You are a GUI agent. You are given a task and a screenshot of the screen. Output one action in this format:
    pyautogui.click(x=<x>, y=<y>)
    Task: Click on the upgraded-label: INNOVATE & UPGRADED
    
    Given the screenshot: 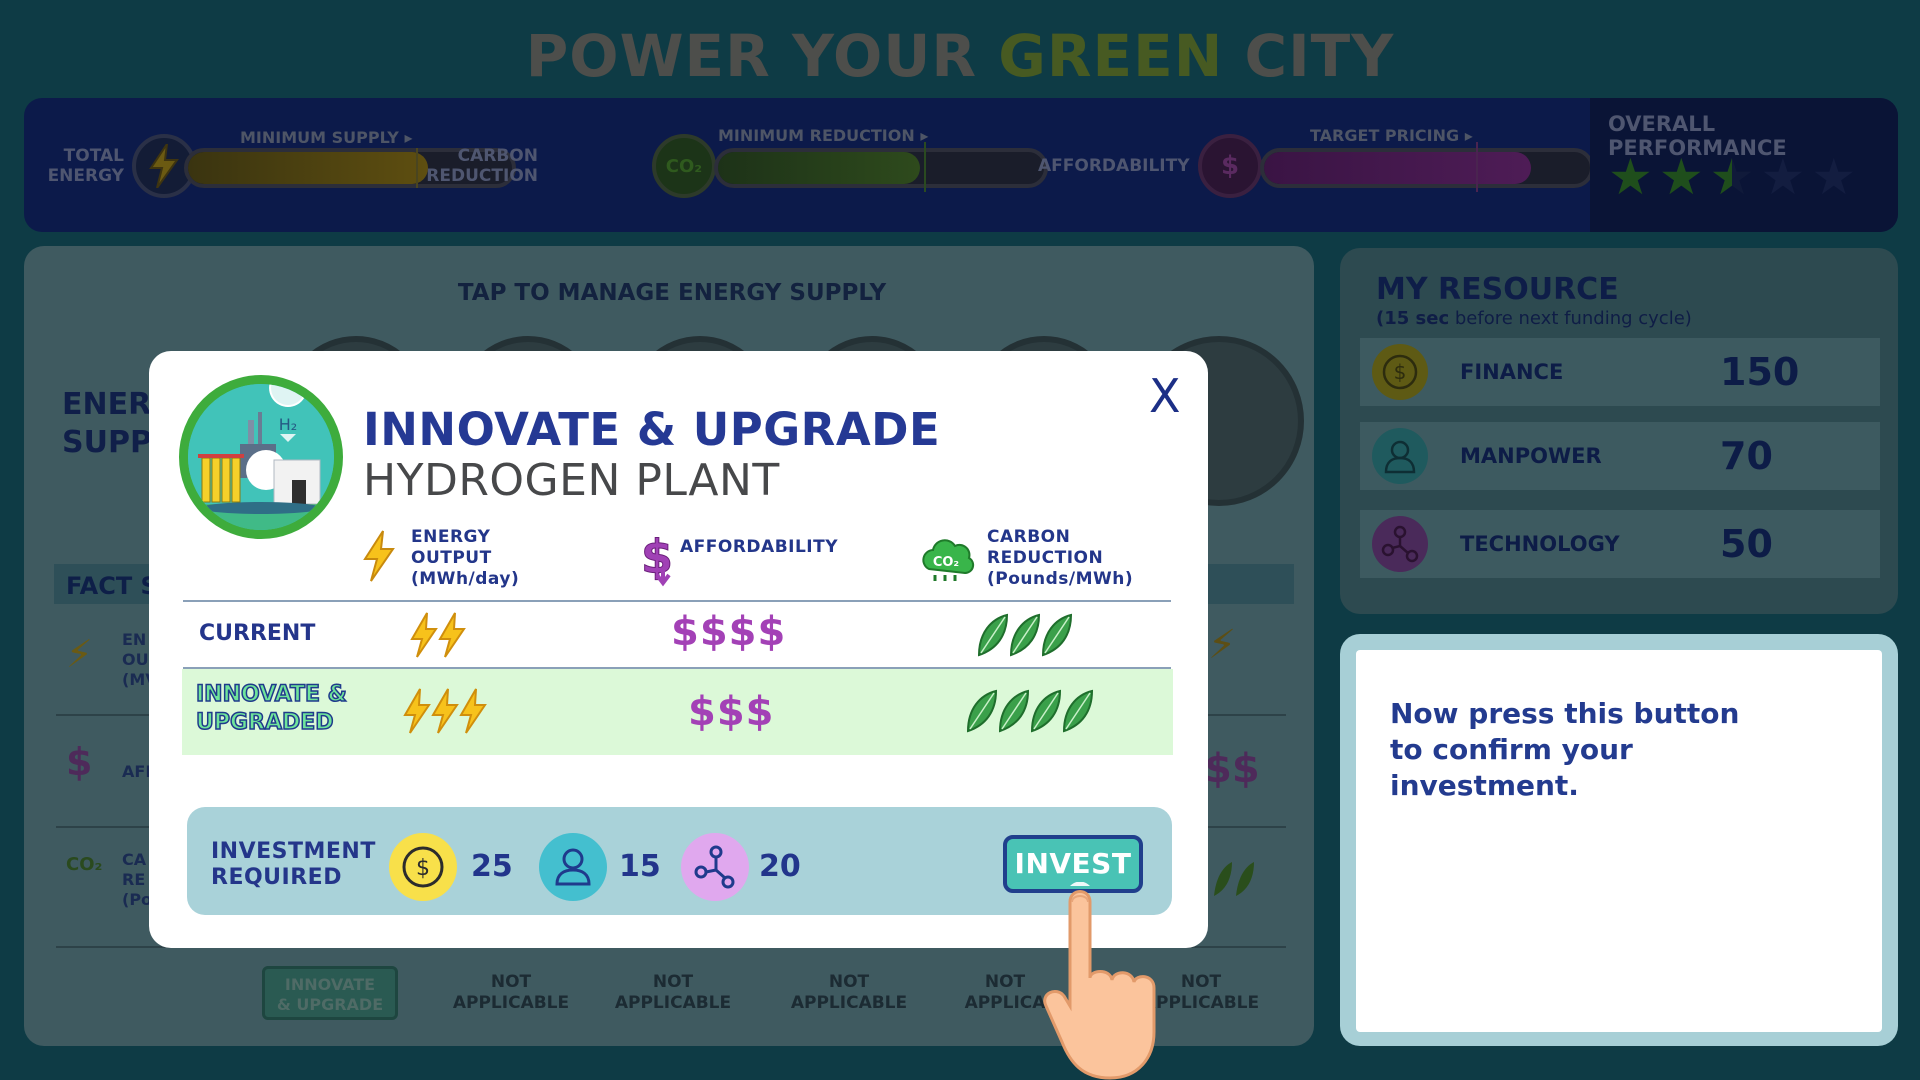 What is the action you would take?
    pyautogui.click(x=271, y=708)
    